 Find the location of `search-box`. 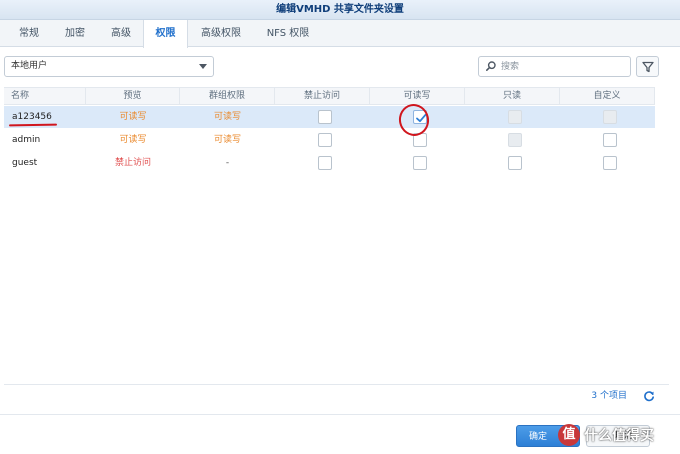

search-box is located at coordinates (554, 66).